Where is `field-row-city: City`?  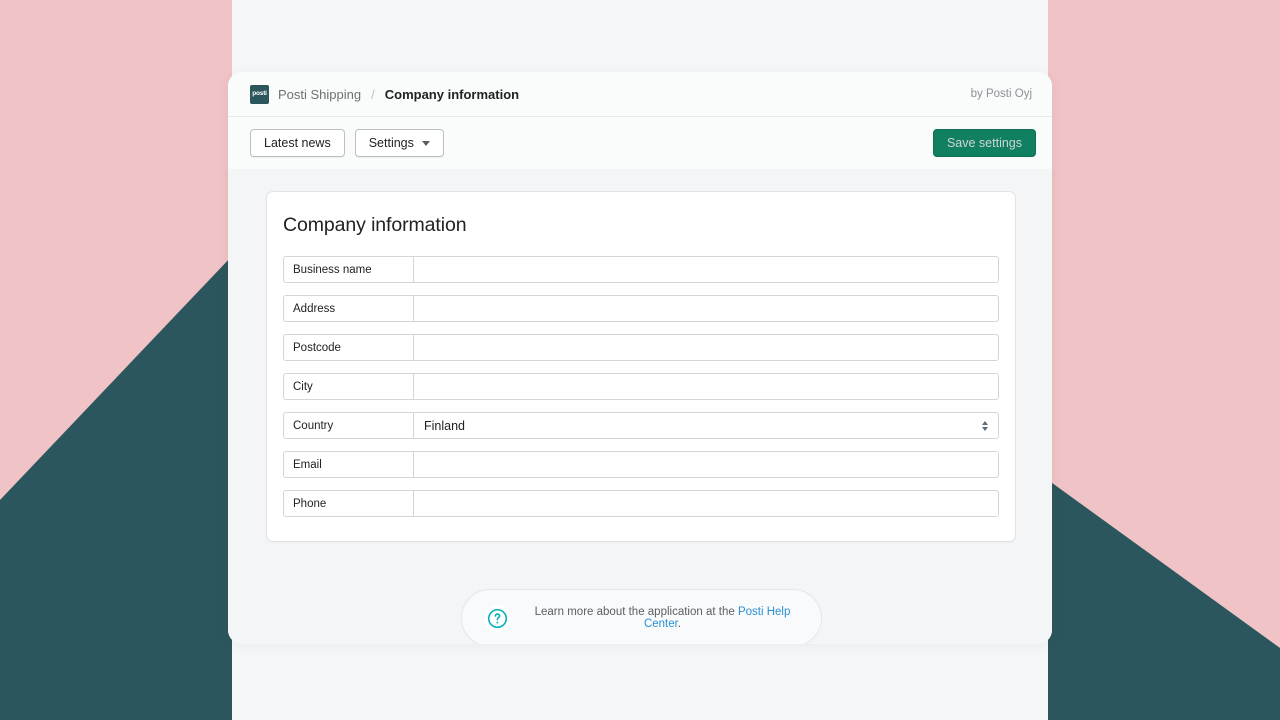 field-row-city: City is located at coordinates (641, 386).